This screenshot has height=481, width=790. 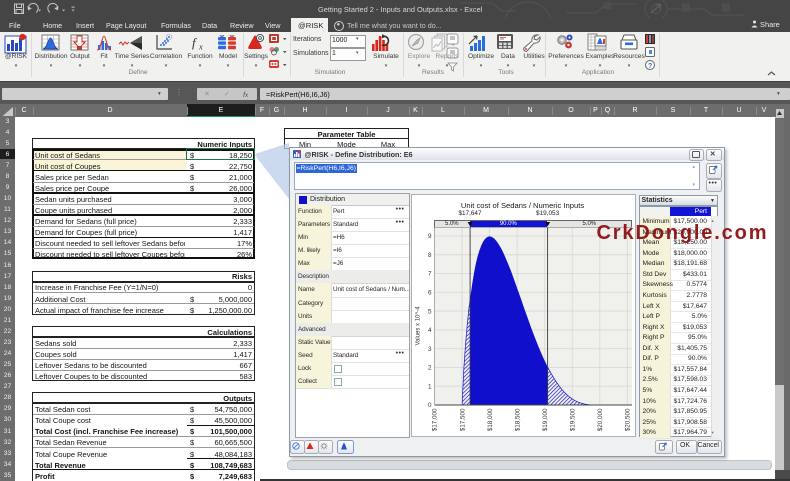 What do you see at coordinates (434, 419) in the screenshot?
I see `svg-text: $17,000` at bounding box center [434, 419].